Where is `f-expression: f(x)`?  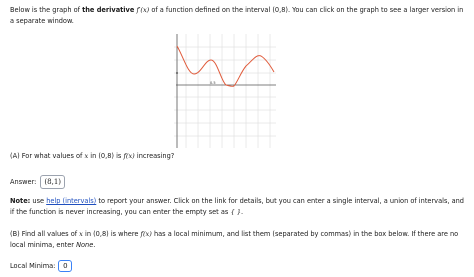
f-expression: f(x) is located at coordinates (129, 156).